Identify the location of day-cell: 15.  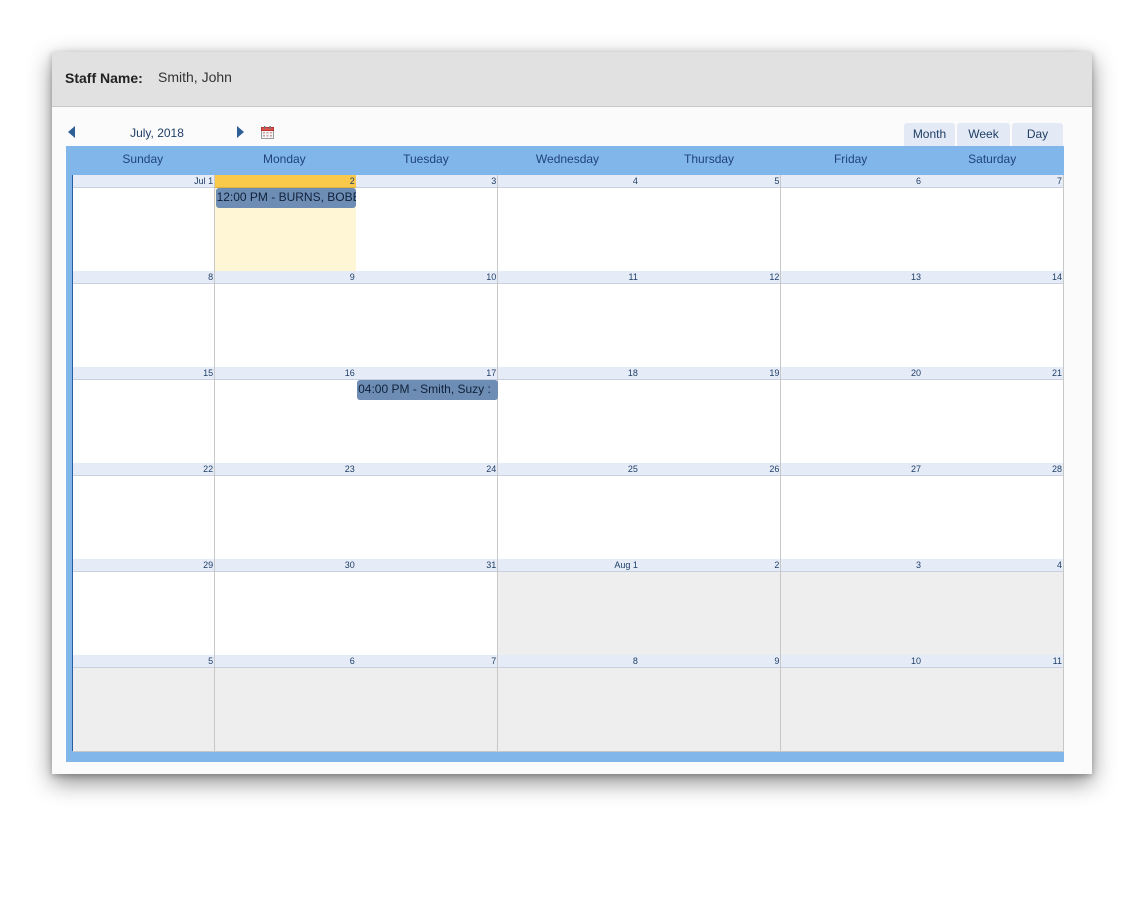
(144, 415).